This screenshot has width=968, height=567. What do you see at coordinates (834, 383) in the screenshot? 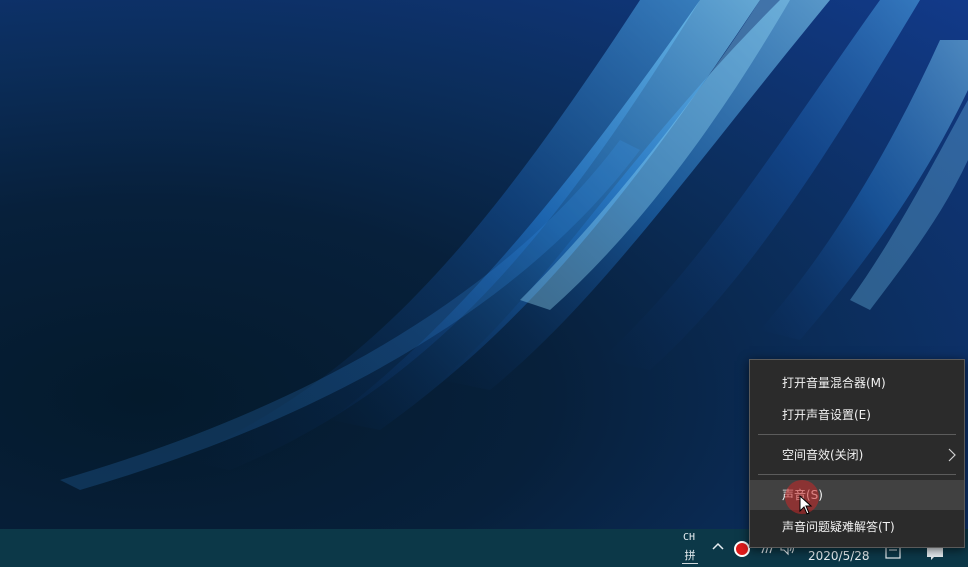
I see `menu-item-label: 打开音量混合器(M)` at bounding box center [834, 383].